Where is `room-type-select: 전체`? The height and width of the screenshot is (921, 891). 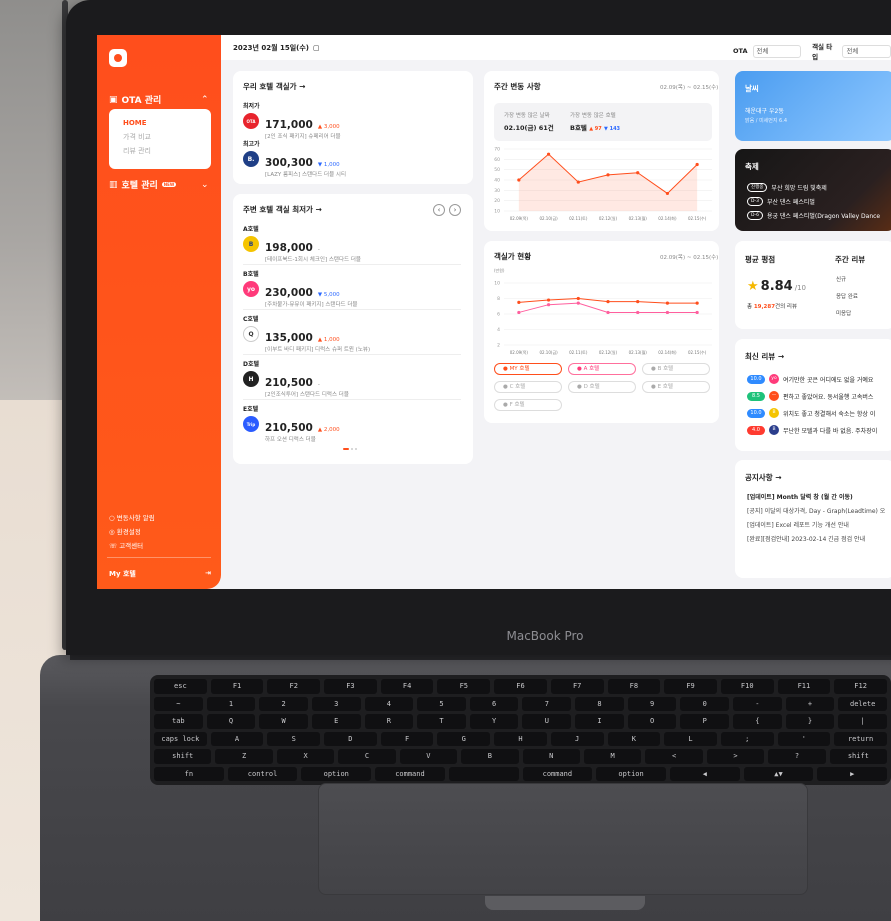
room-type-select: 전체 is located at coordinates (866, 51).